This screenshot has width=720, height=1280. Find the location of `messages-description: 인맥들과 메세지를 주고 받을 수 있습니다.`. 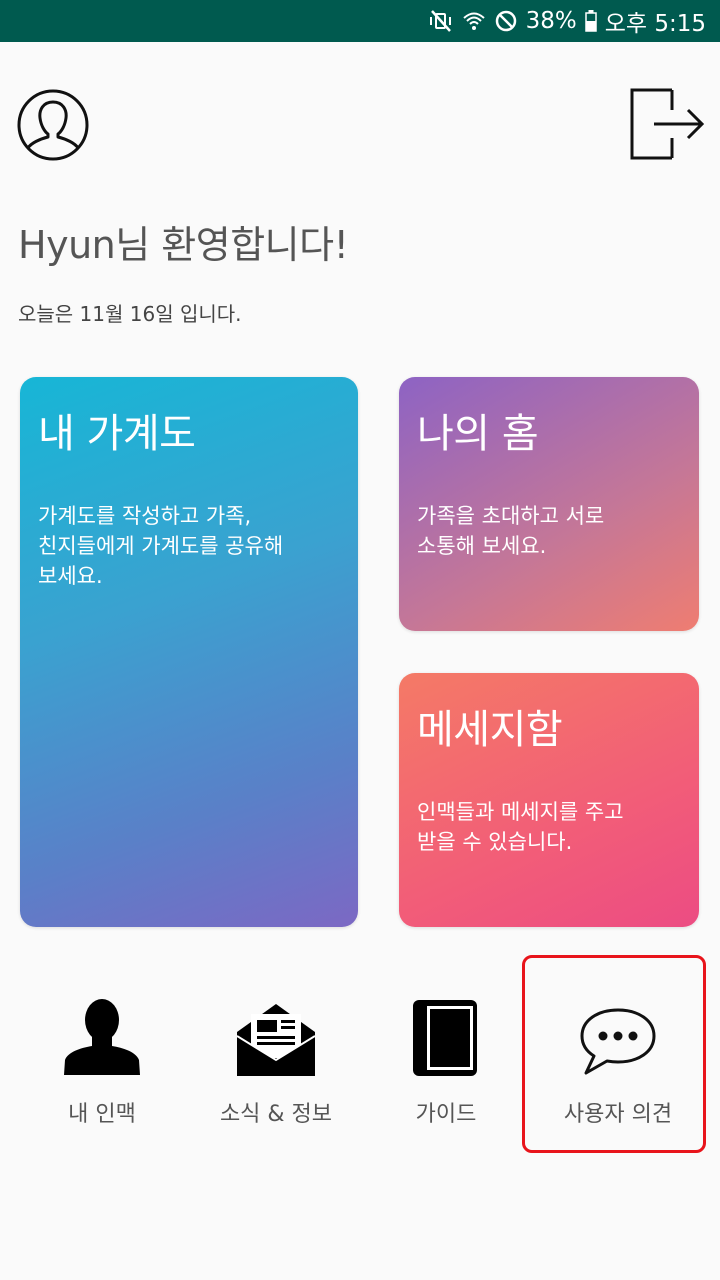

messages-description: 인맥들과 메세지를 주고 받을 수 있습니다. is located at coordinates (520, 827).